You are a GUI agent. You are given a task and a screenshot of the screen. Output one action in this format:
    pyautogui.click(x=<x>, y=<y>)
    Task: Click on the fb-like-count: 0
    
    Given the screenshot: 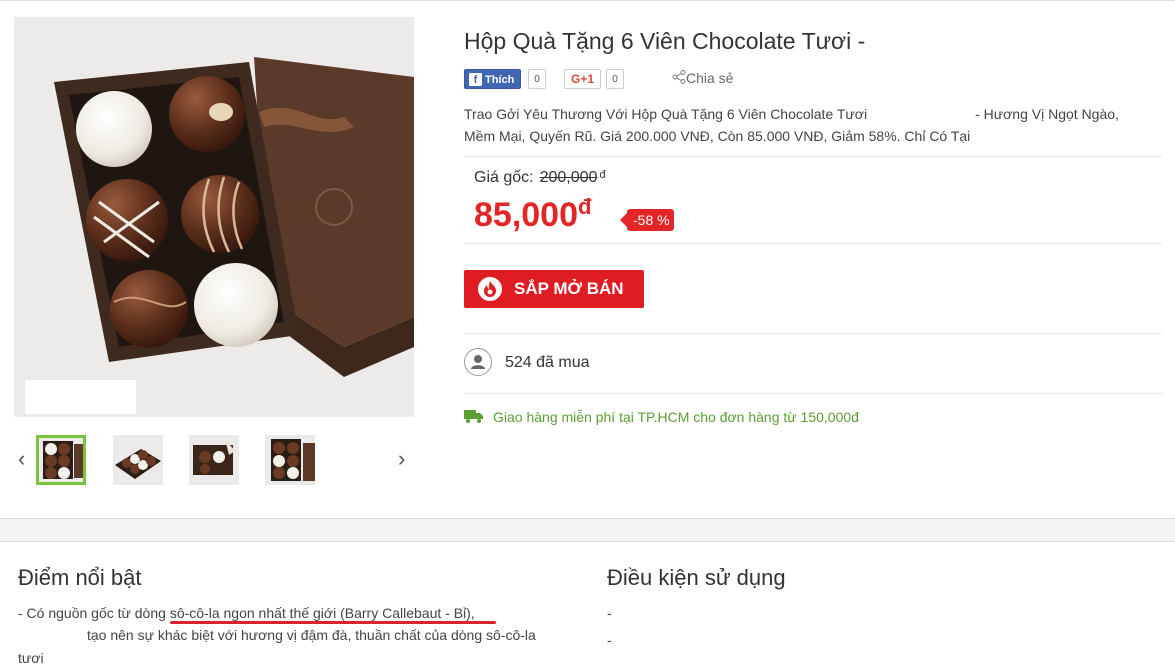 What is the action you would take?
    pyautogui.click(x=537, y=79)
    